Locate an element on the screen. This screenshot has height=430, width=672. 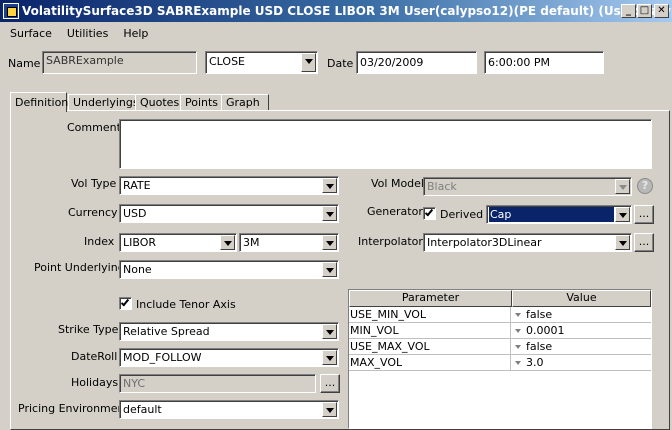
tenor-value: 3M is located at coordinates (251, 242).